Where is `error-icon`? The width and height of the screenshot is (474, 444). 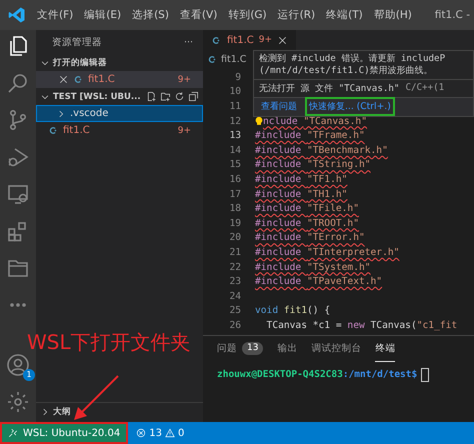
error-icon is located at coordinates (141, 433).